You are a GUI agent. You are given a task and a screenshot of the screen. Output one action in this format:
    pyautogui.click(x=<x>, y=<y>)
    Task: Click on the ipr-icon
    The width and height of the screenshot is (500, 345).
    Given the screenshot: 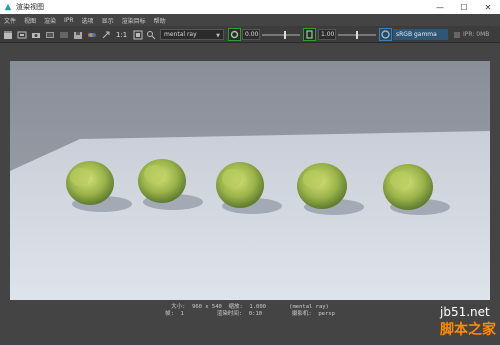 What is the action you would take?
    pyautogui.click(x=64, y=34)
    